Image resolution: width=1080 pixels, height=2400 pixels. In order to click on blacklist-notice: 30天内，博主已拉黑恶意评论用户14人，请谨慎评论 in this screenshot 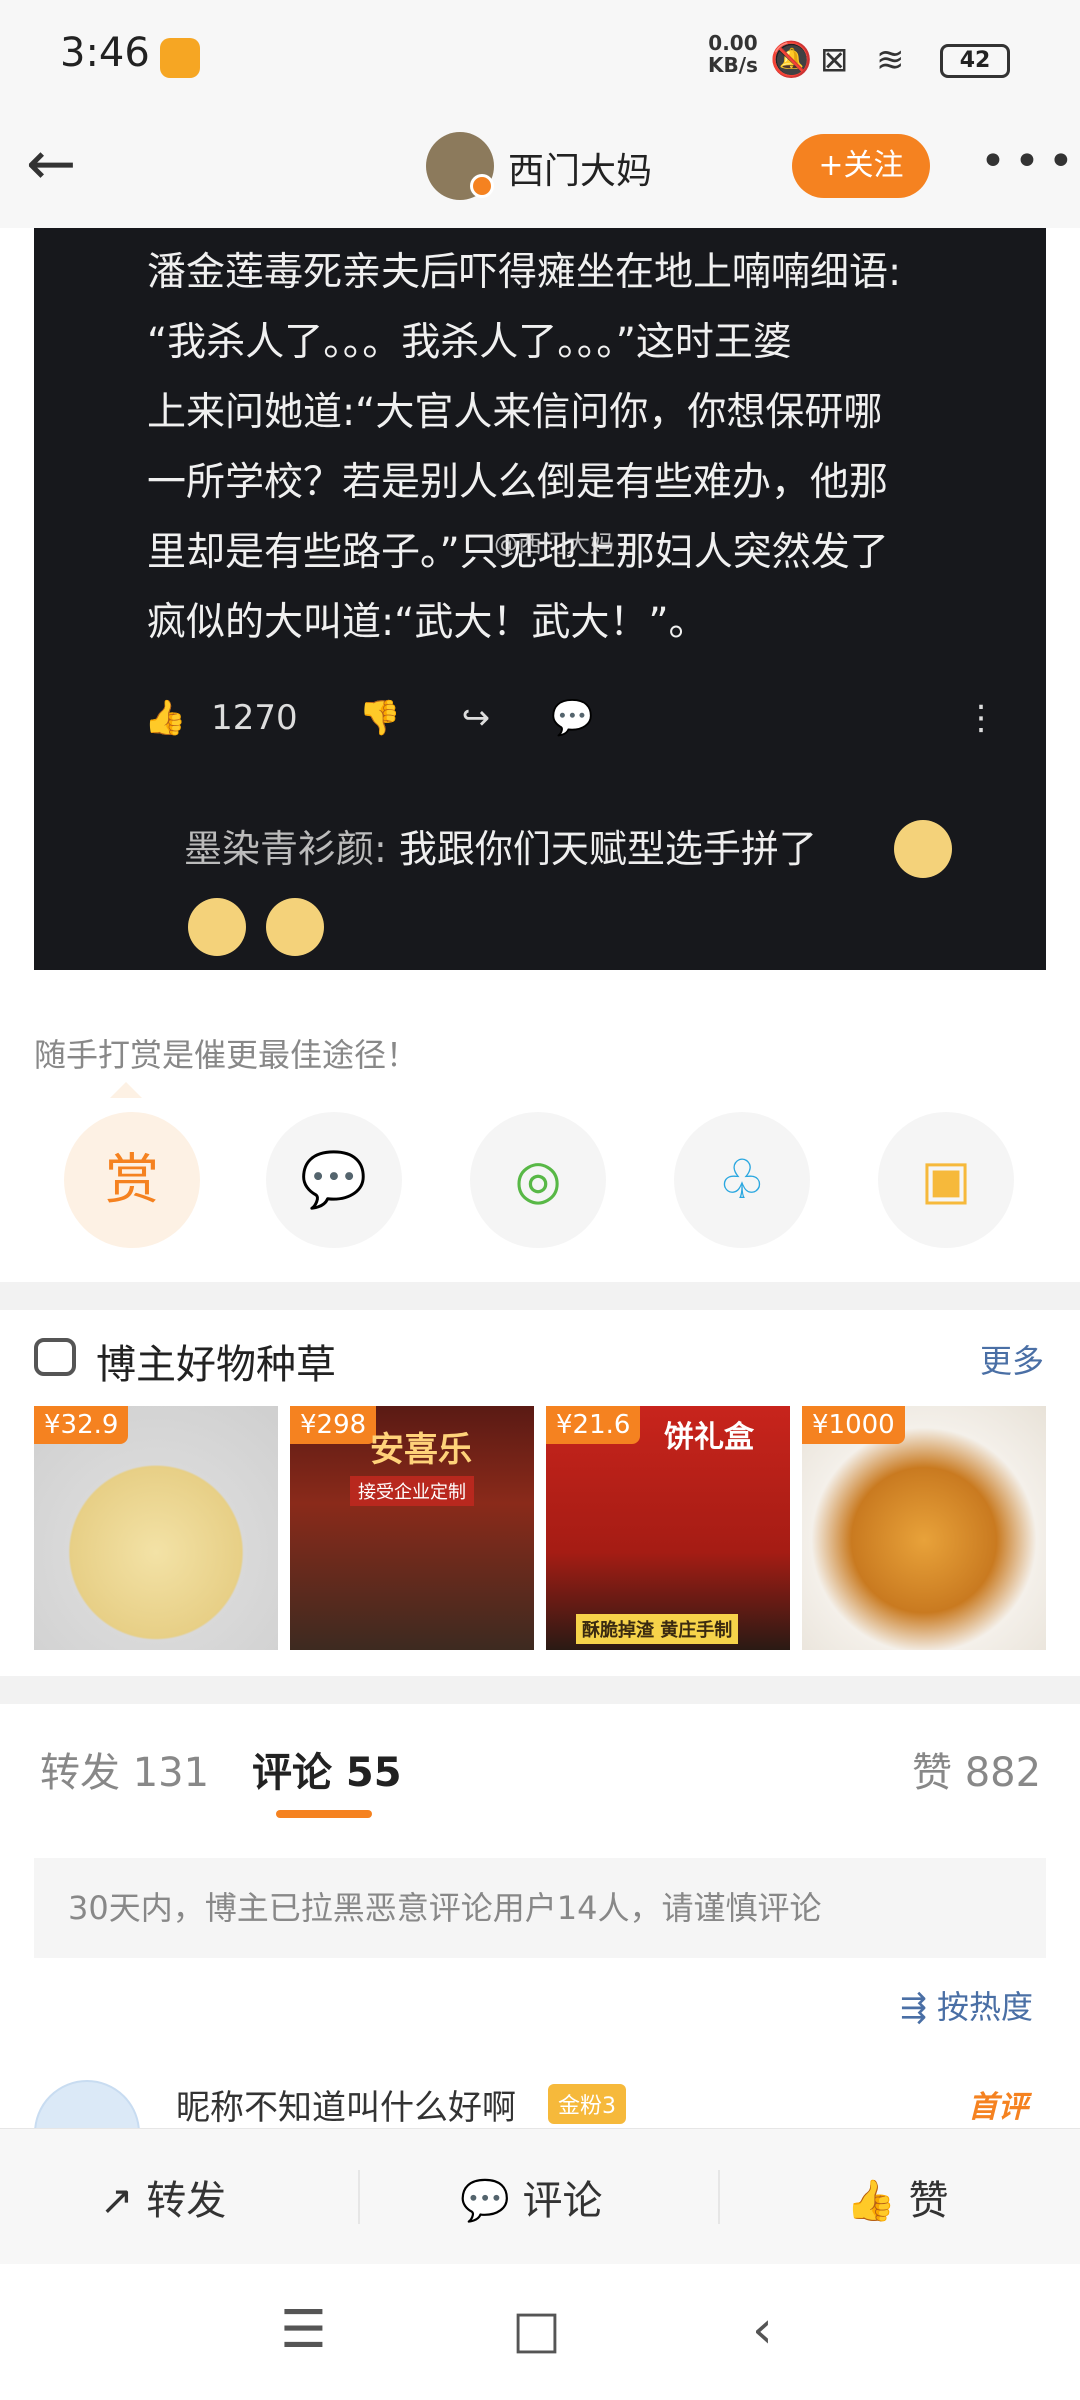, I will do `click(540, 1908)`.